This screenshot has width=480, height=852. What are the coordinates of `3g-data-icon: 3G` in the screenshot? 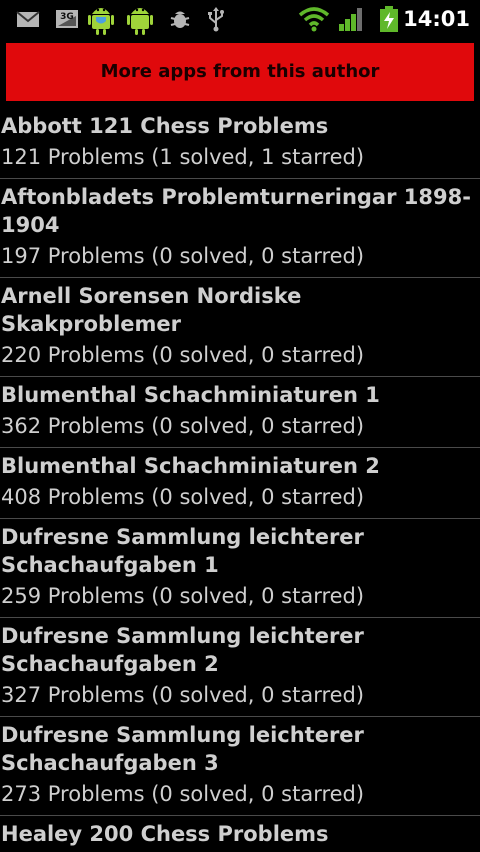 It's located at (67, 19).